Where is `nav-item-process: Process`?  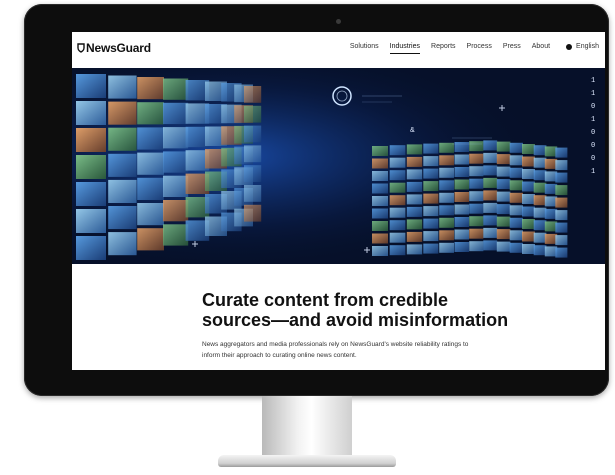 nav-item-process: Process is located at coordinates (479, 46).